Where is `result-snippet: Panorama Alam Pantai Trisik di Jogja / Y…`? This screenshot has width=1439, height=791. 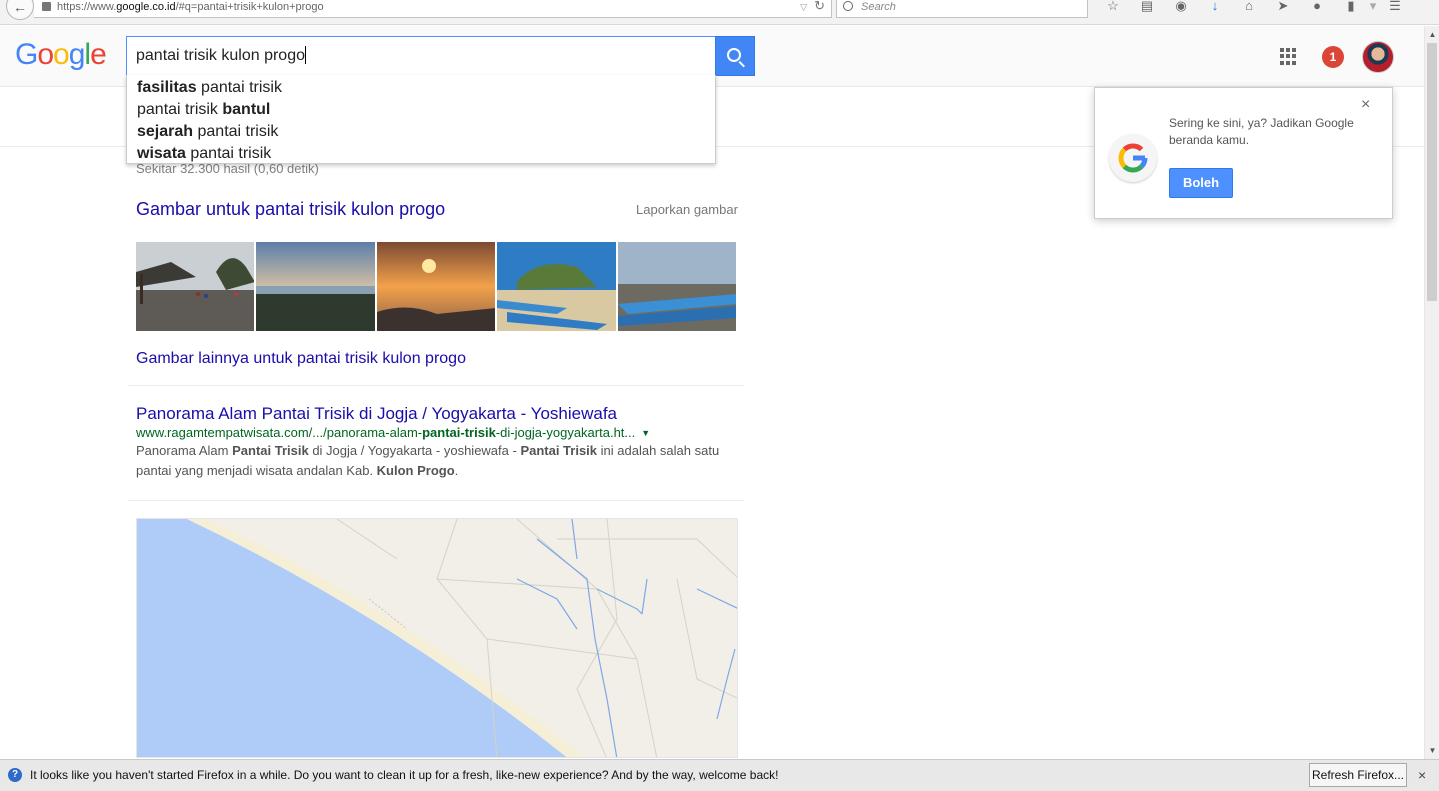
result-snippet: Panorama Alam Pantai Trisik di Jogja / Y… is located at coordinates (436, 461).